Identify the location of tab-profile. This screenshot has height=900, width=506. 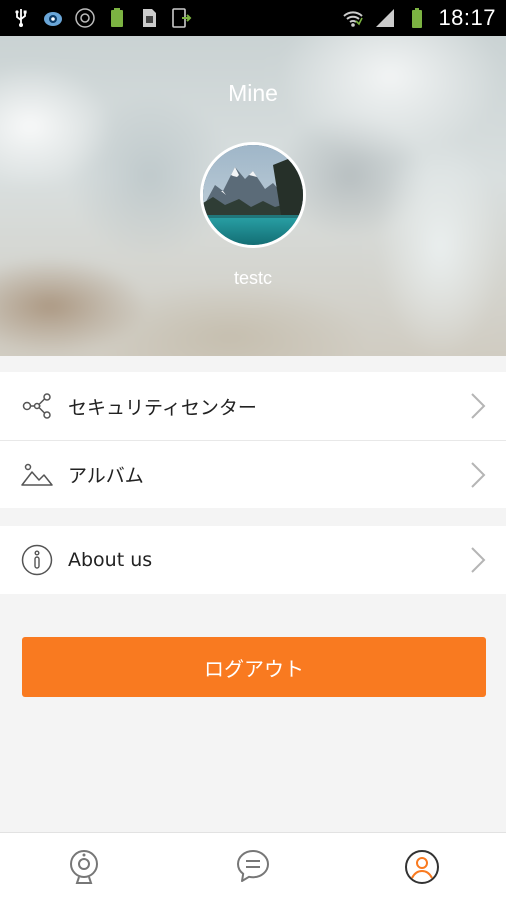
(421, 866).